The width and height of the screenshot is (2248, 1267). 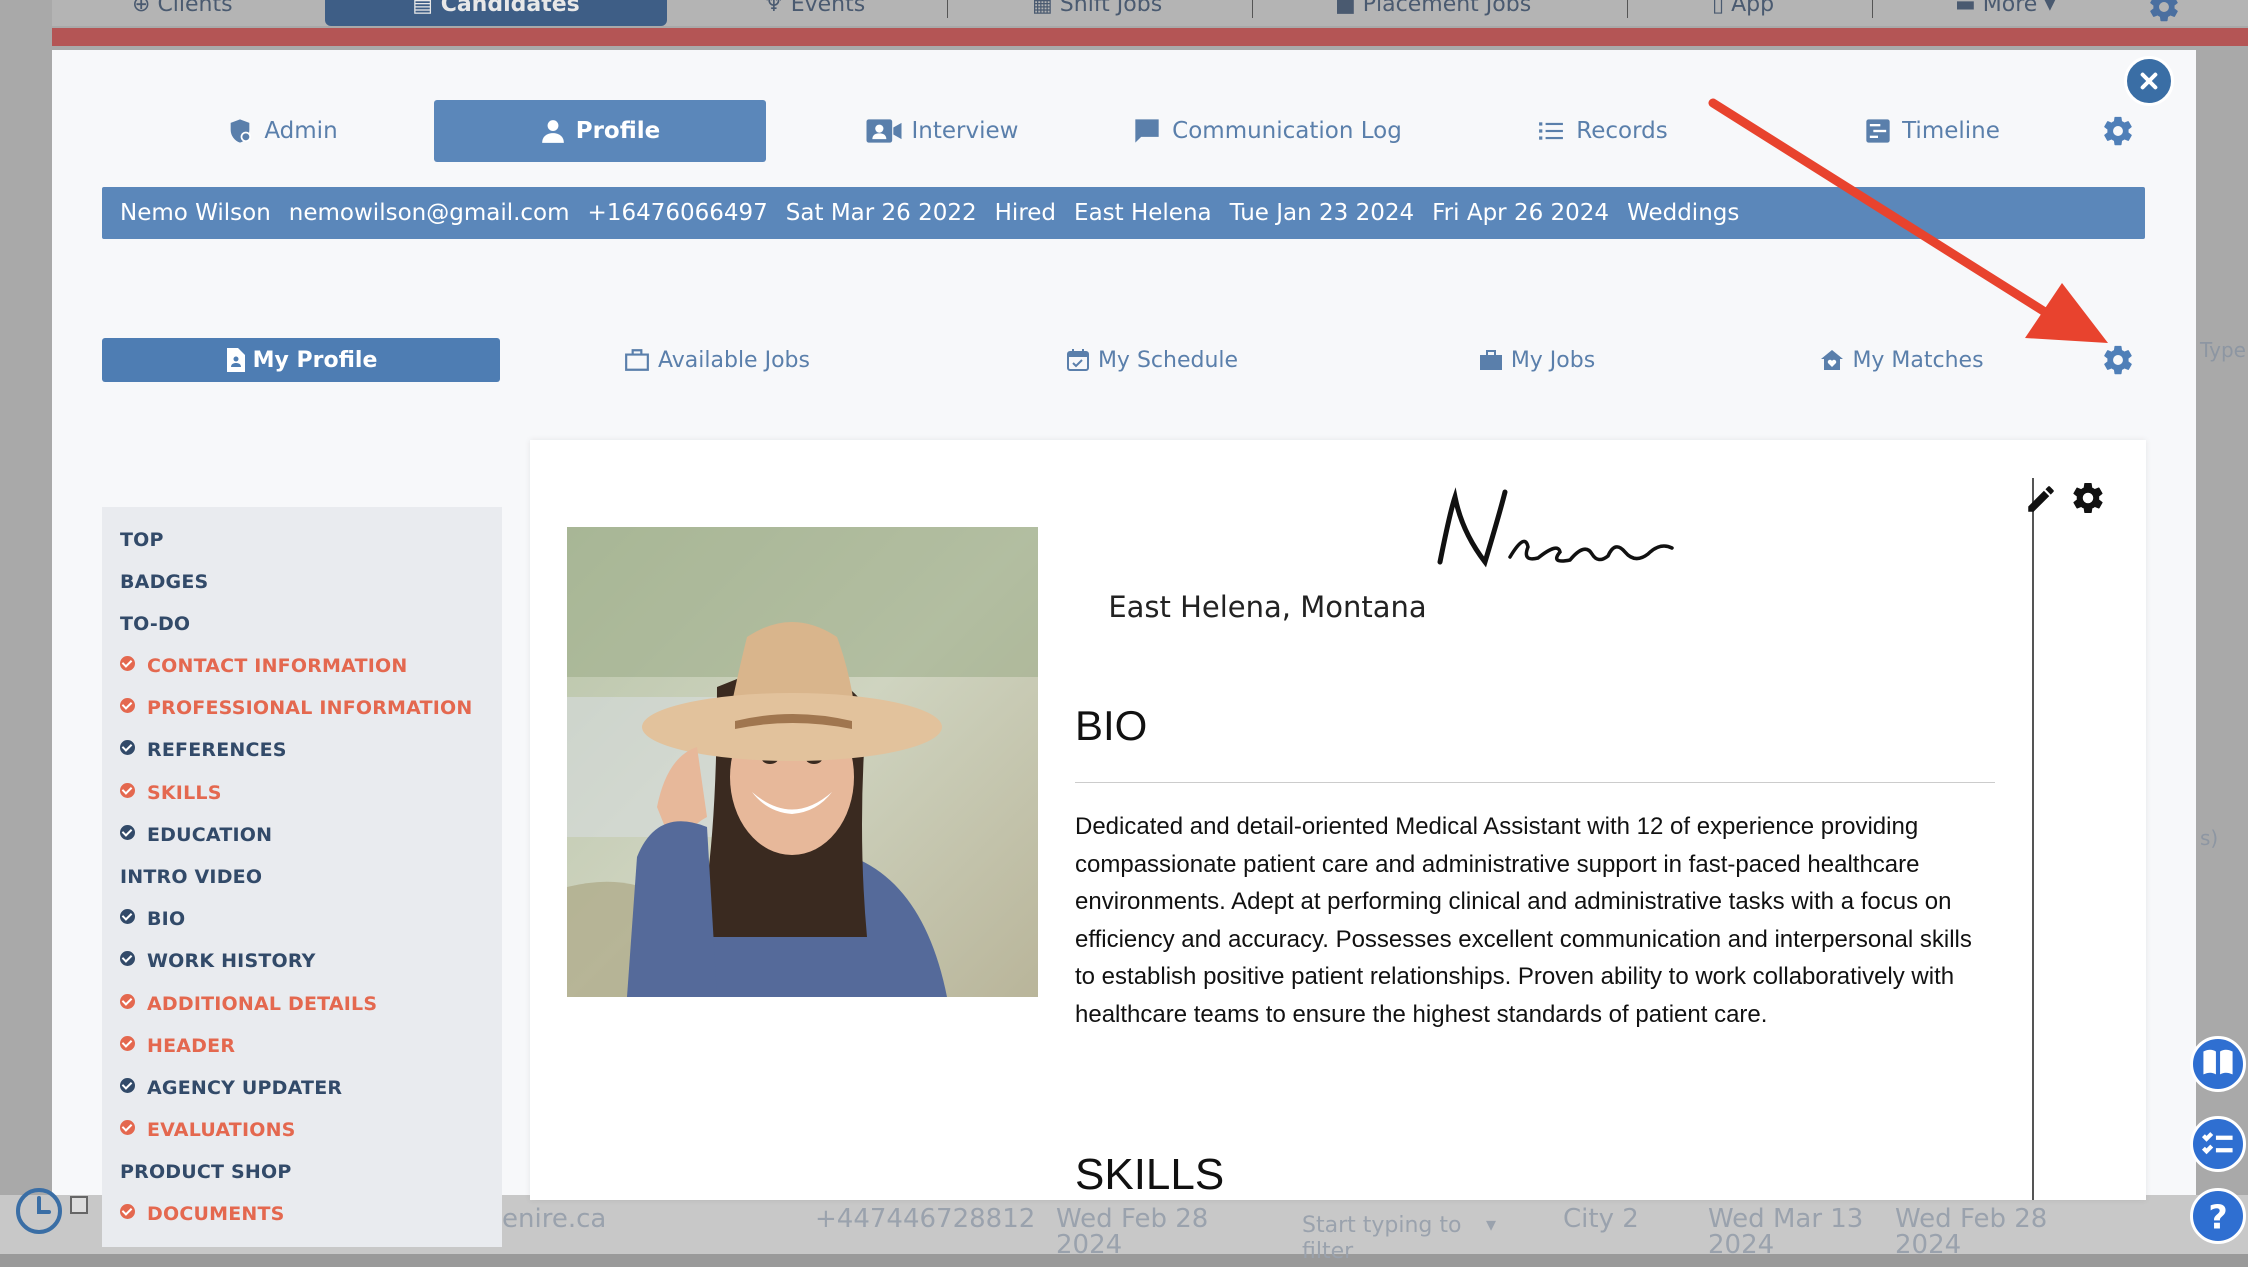 What do you see at coordinates (1622, 131) in the screenshot?
I see `tab-label: Records` at bounding box center [1622, 131].